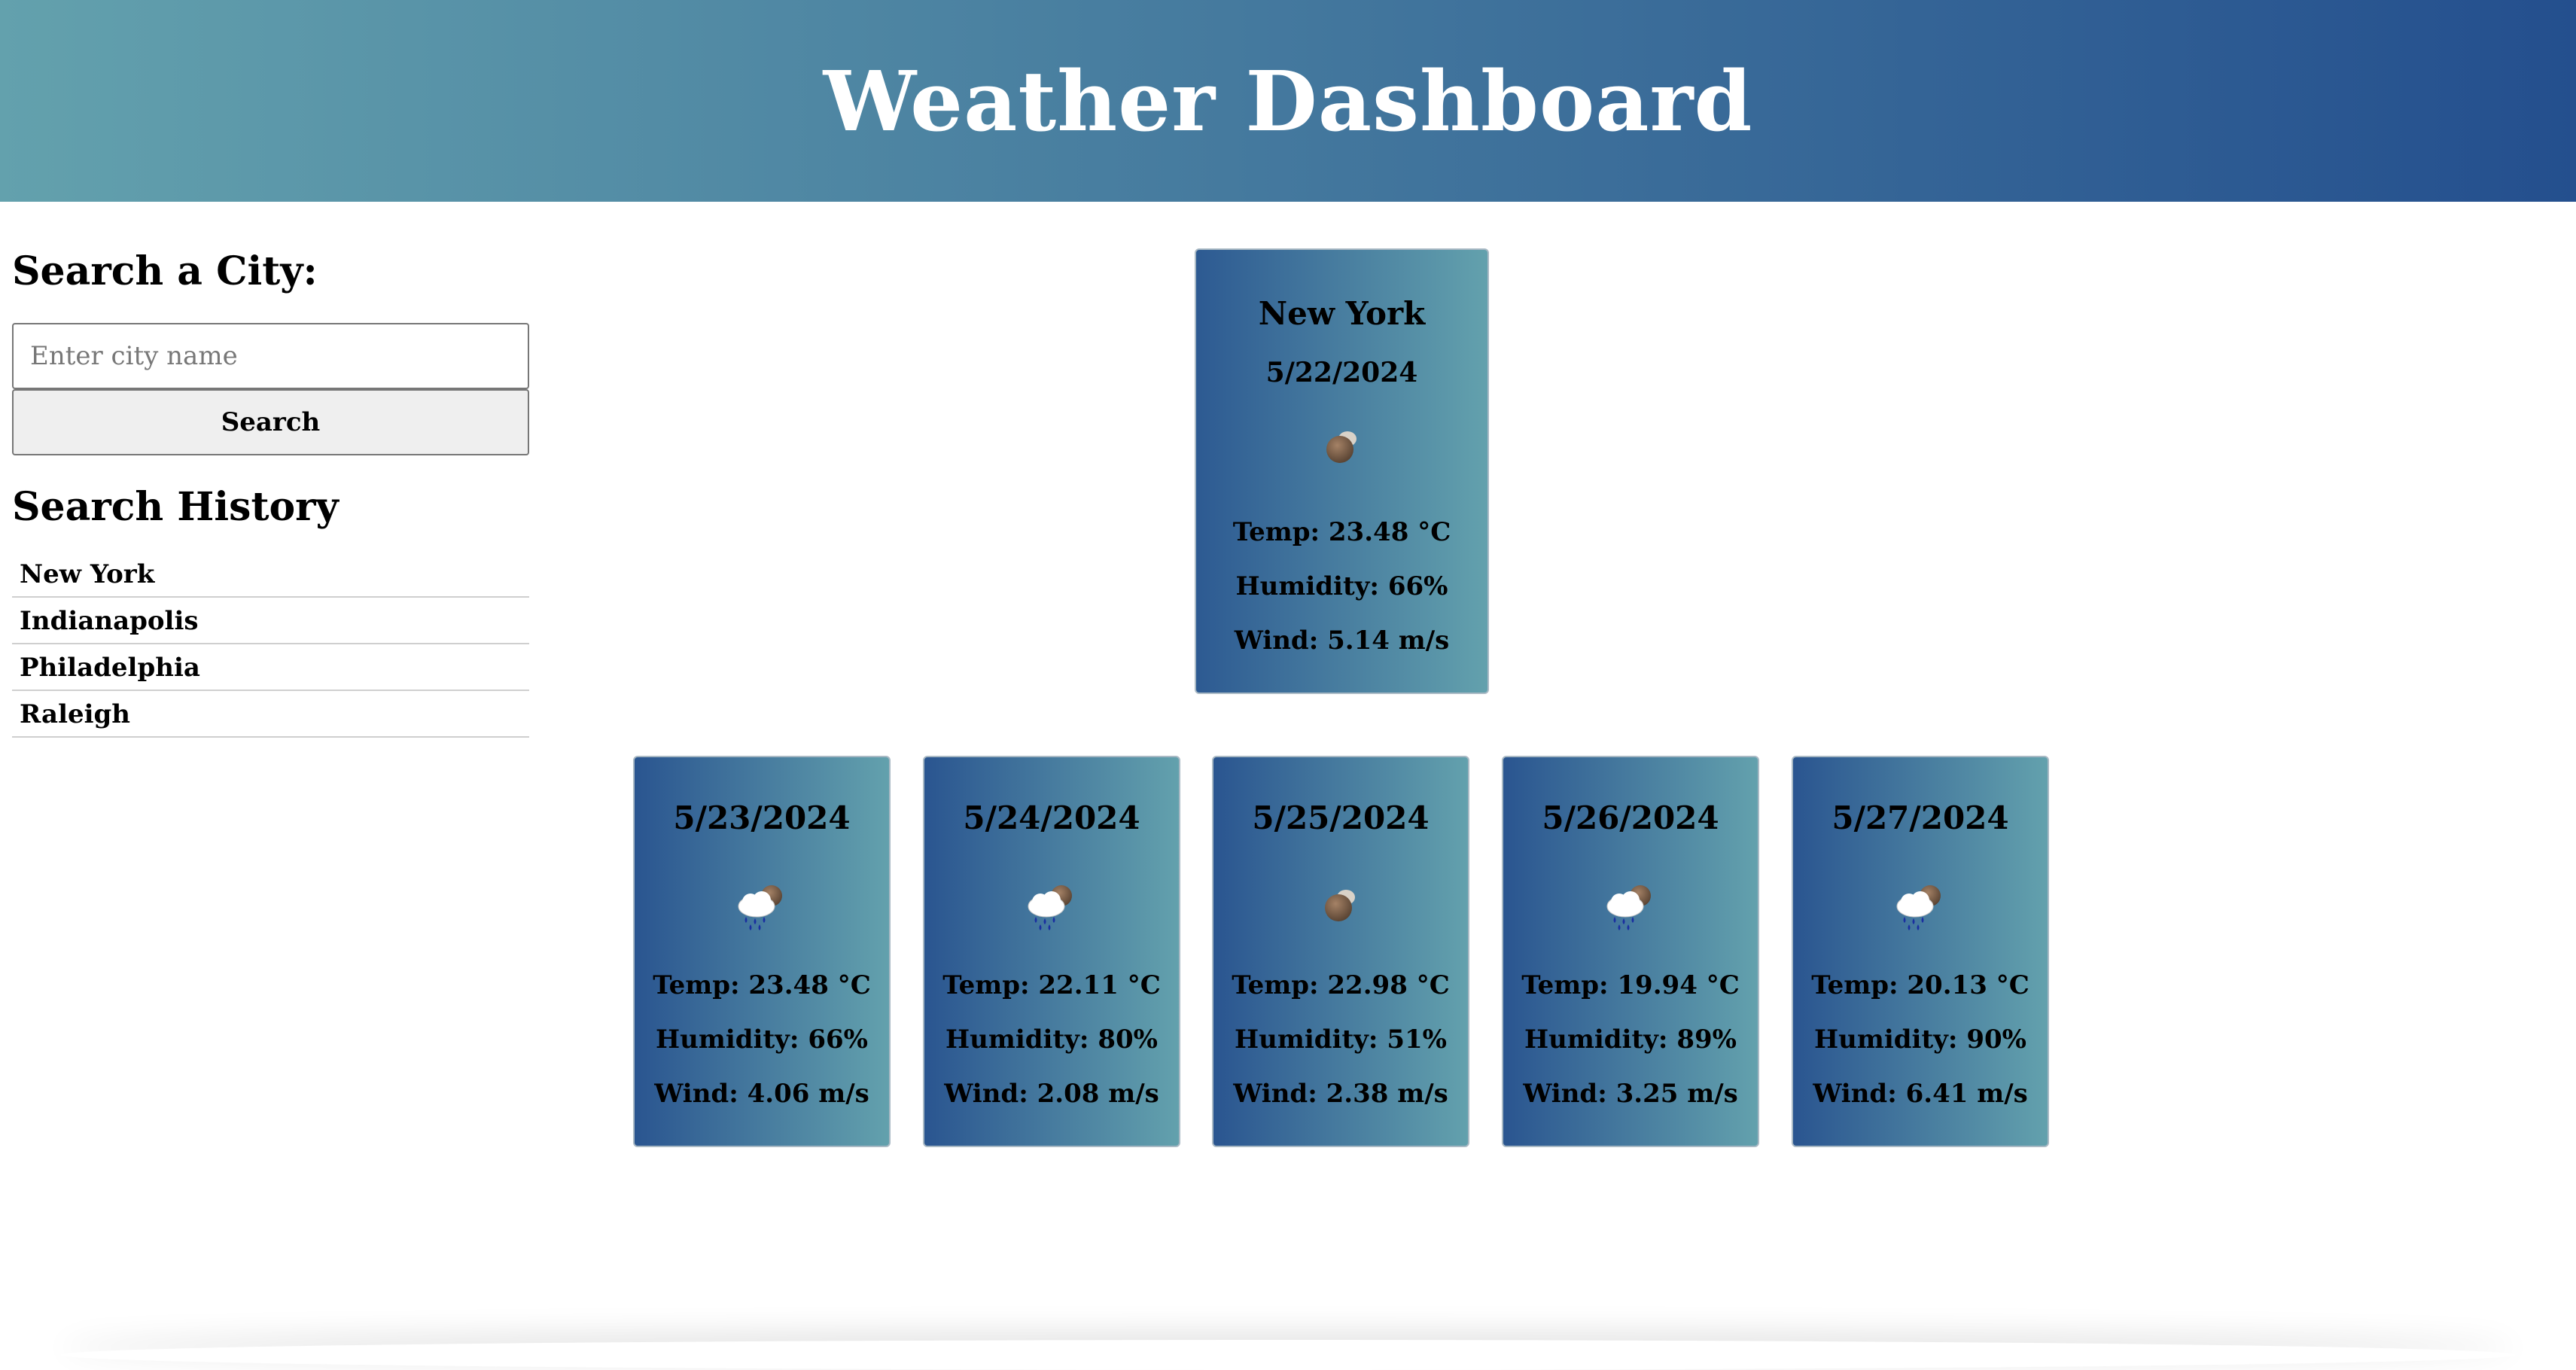 This screenshot has width=2576, height=1370. I want to click on search-history-title: Search History, so click(176, 507).